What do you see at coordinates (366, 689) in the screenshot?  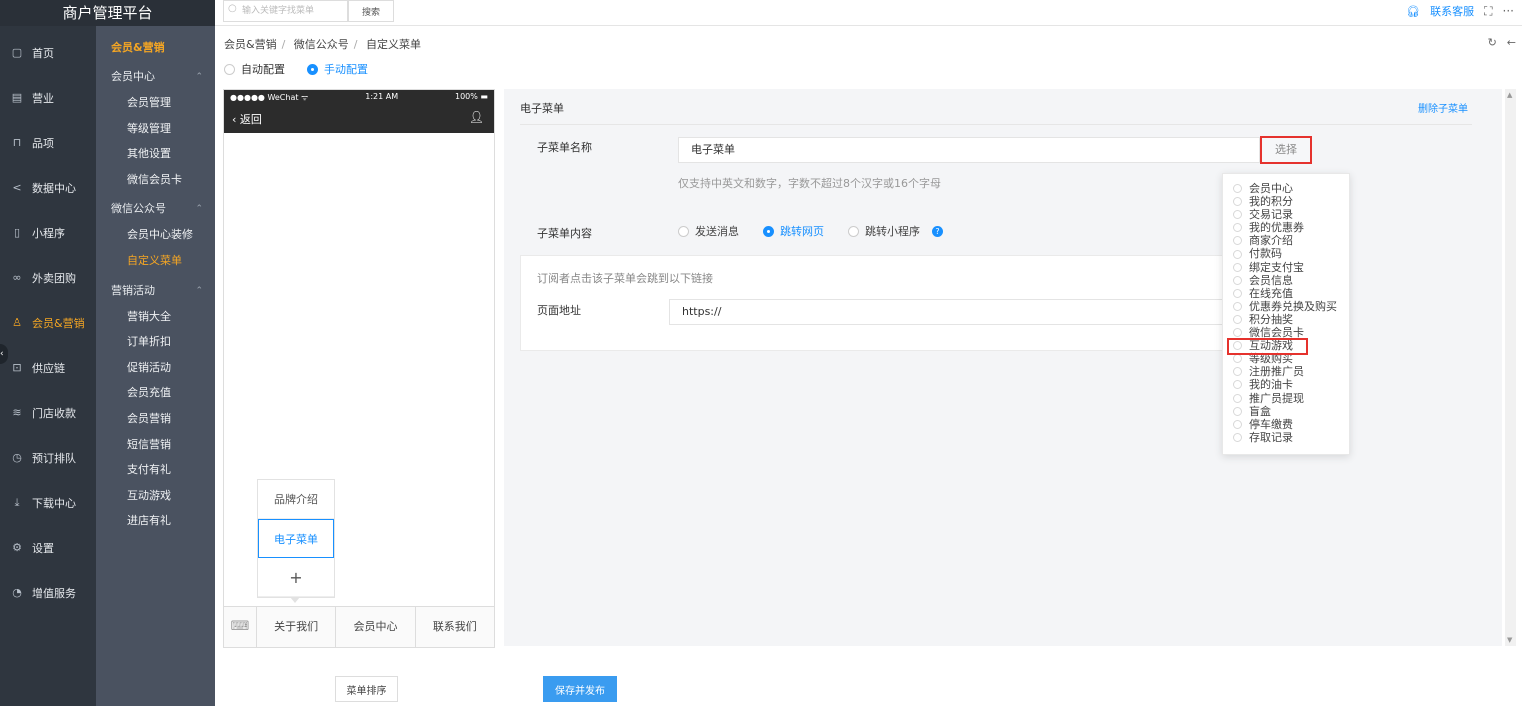 I see `menu-sort-button: 菜单排序` at bounding box center [366, 689].